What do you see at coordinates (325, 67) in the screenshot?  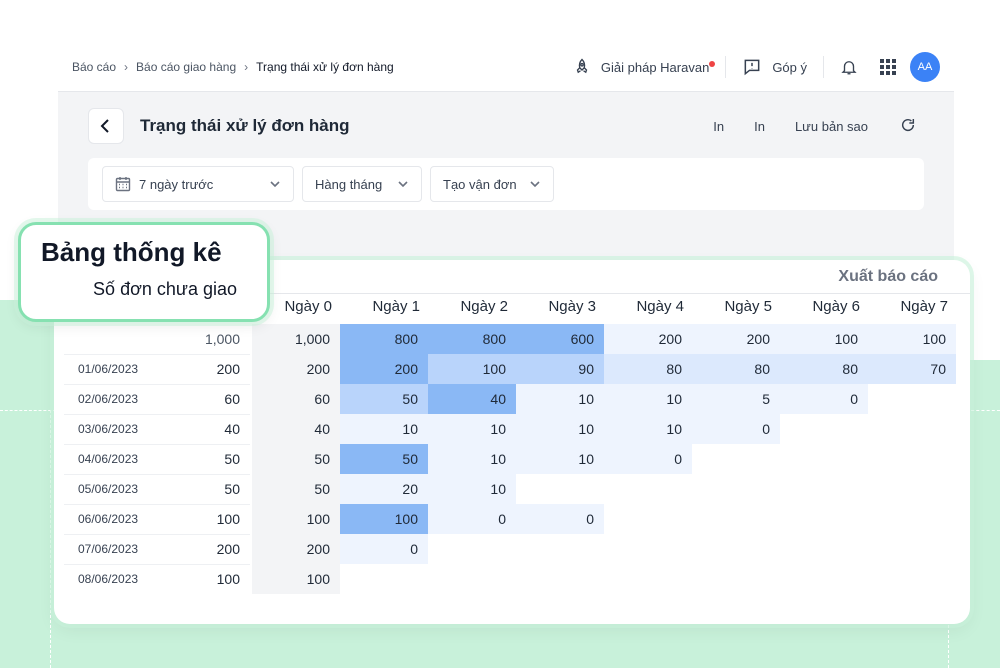 I see `breadcrumb-current: Trạng thái xử lý đơn hàng` at bounding box center [325, 67].